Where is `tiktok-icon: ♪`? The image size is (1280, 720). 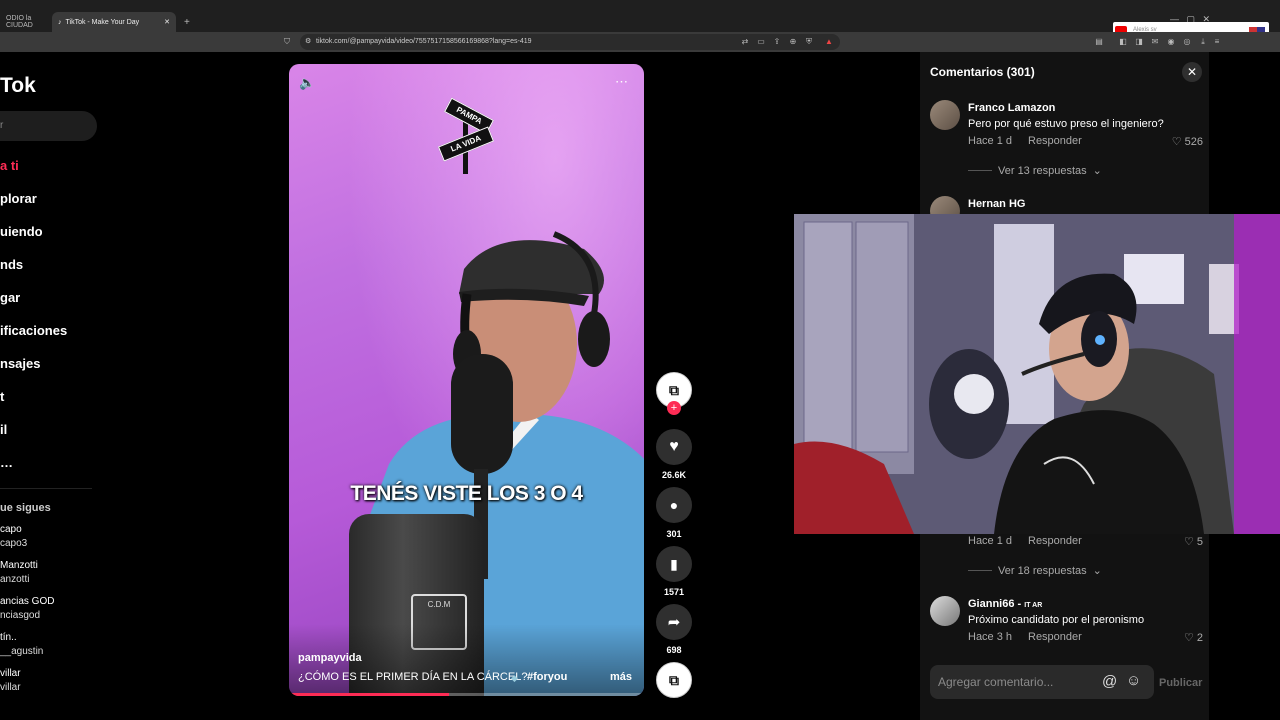 tiktok-icon: ♪ is located at coordinates (60, 22).